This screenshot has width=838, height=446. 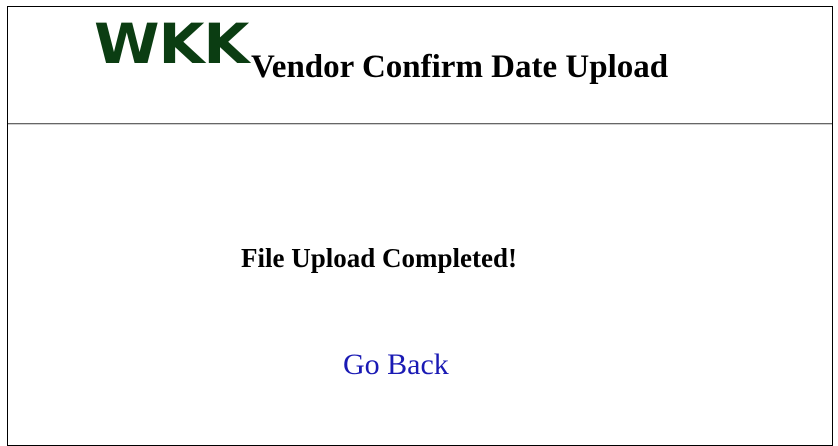 What do you see at coordinates (396, 365) in the screenshot?
I see `go-back-link: Go Back` at bounding box center [396, 365].